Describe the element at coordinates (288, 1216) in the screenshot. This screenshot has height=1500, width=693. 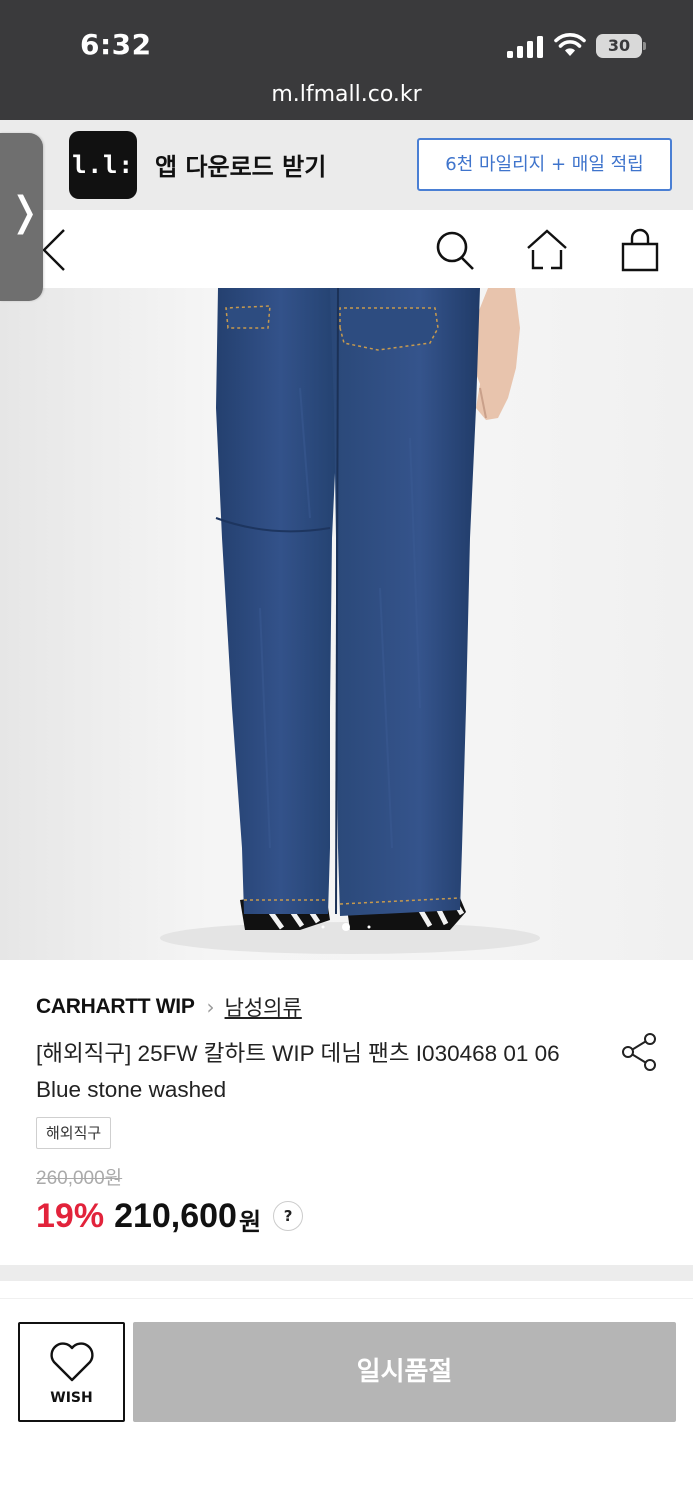
I see `price-help-icon: ?` at that location.